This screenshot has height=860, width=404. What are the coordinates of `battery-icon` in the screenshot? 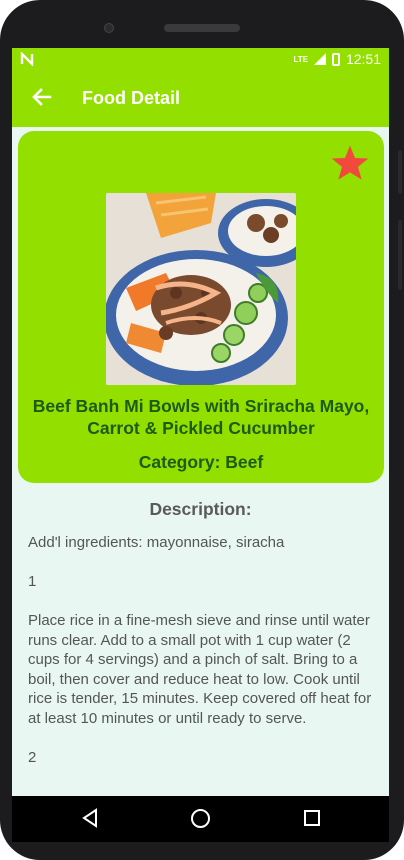 It's located at (335, 59).